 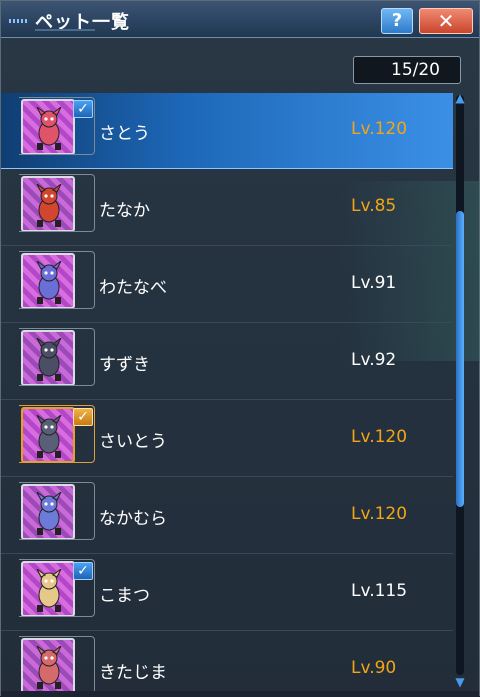 I want to click on pet-level: Lv.90, so click(x=374, y=668).